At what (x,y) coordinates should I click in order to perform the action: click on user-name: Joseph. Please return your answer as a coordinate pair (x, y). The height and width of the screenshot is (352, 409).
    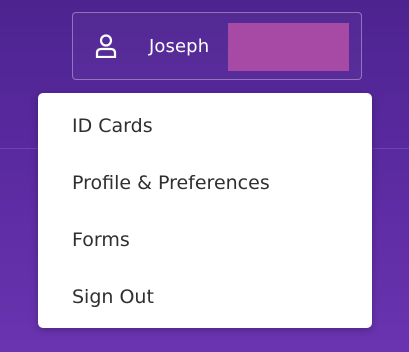
    Looking at the image, I should click on (179, 46).